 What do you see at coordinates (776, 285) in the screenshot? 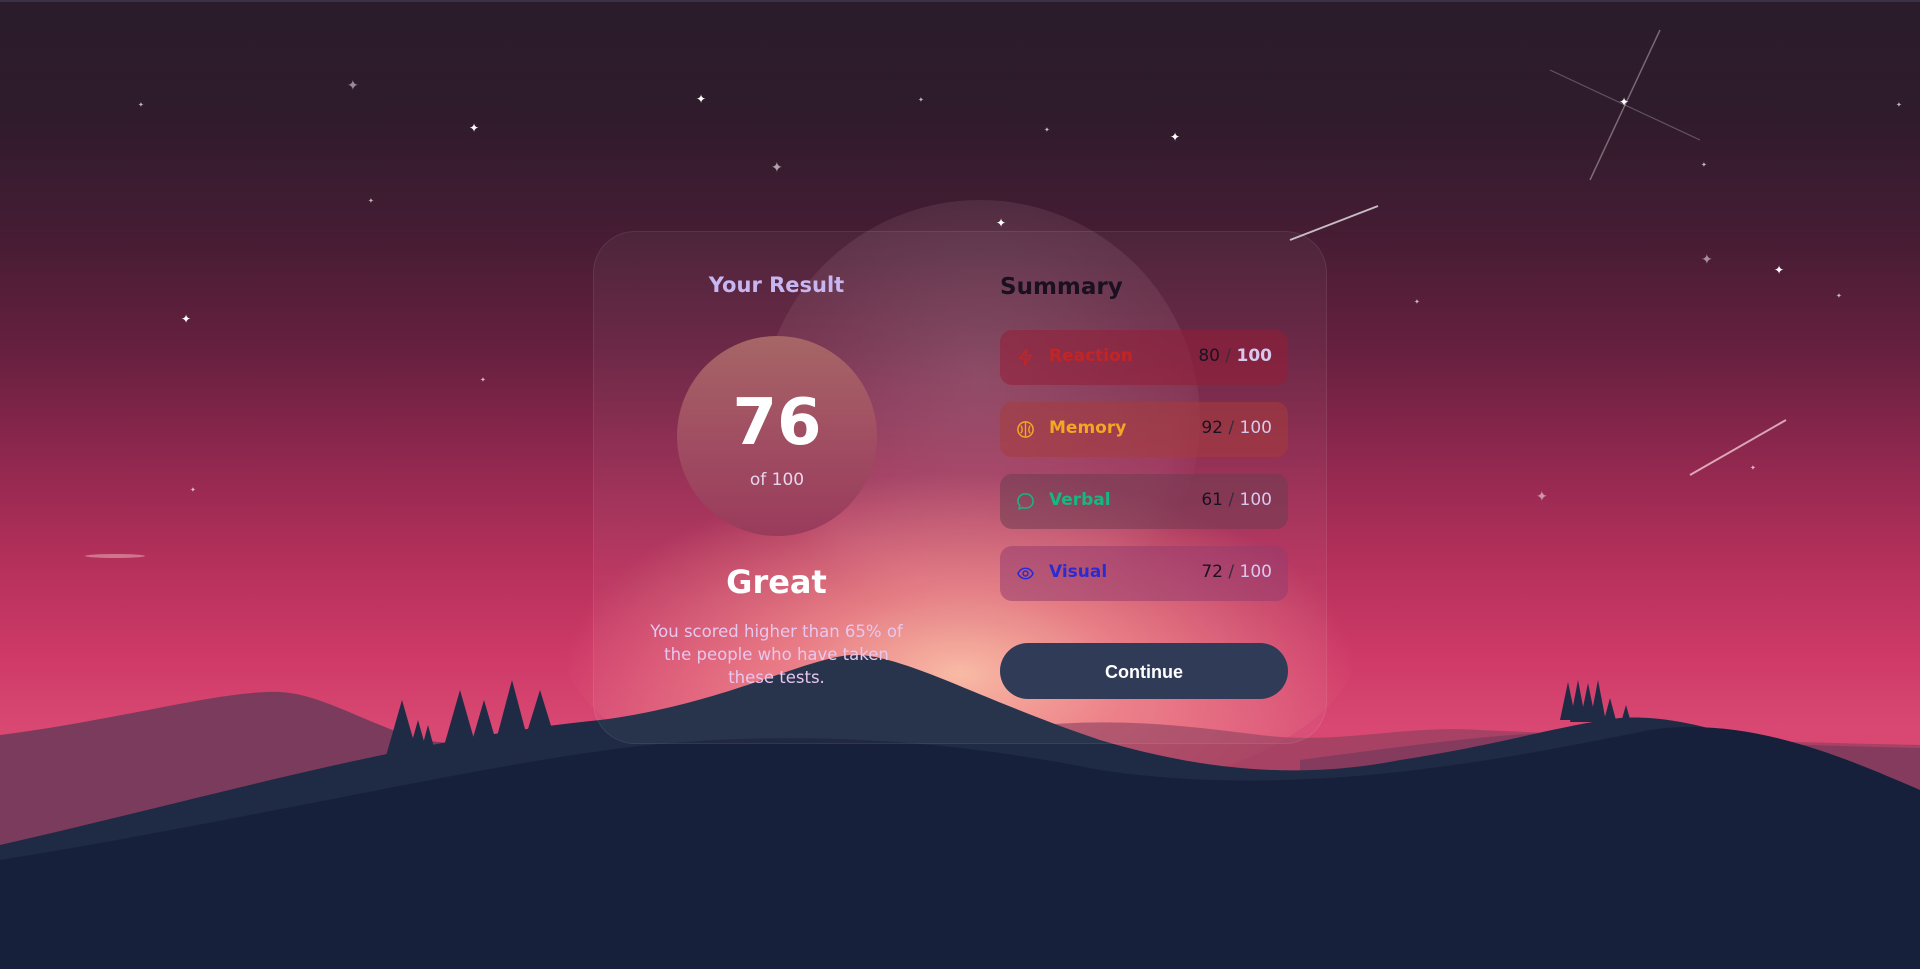
I see `result-title: Your Result` at bounding box center [776, 285].